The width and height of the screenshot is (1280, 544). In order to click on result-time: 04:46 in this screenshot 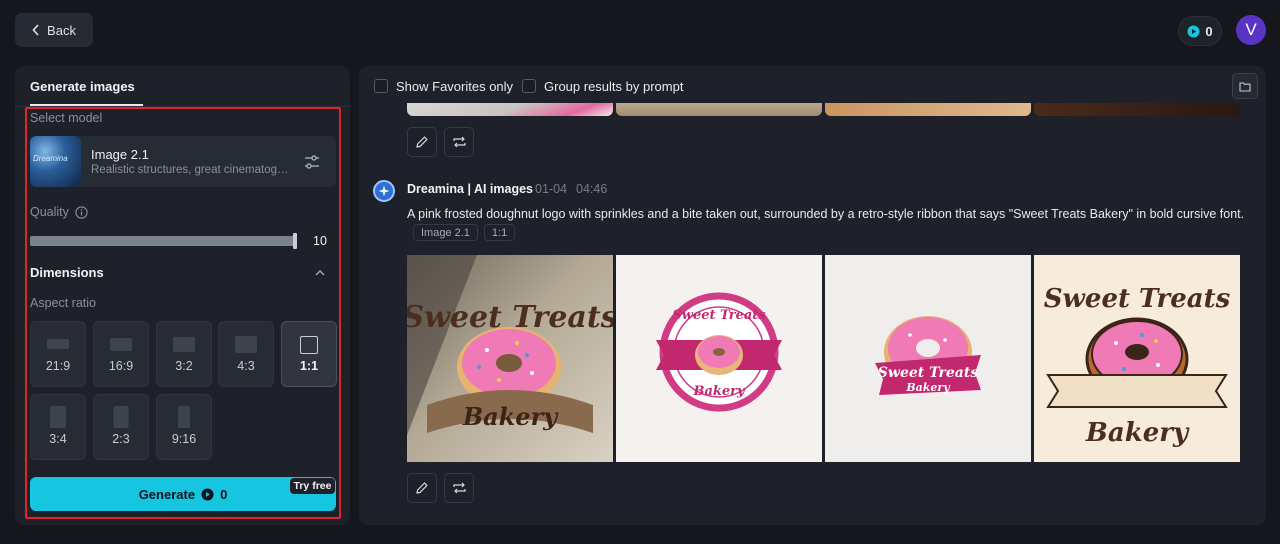, I will do `click(592, 189)`.